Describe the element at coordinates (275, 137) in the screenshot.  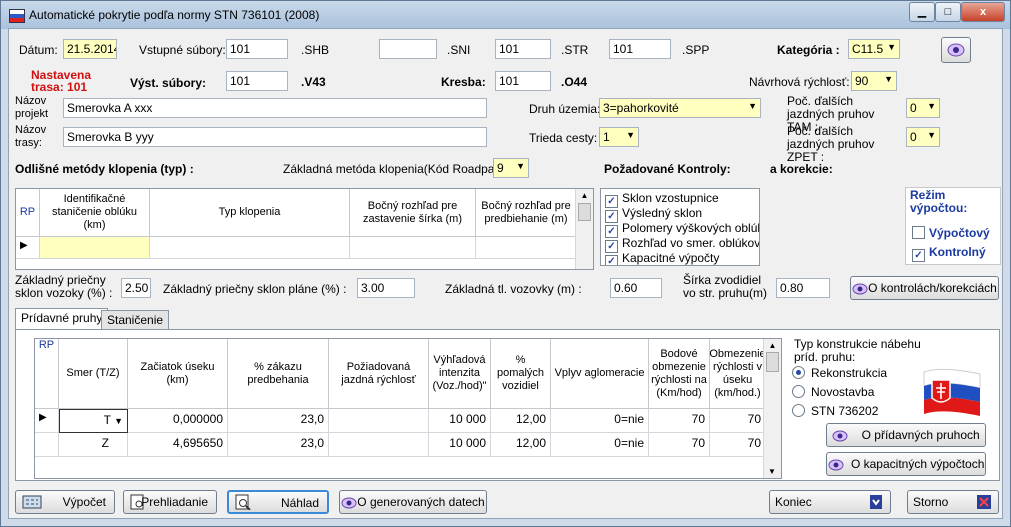
I see `nazov-trasy-field: Smerovka B yyy` at that location.